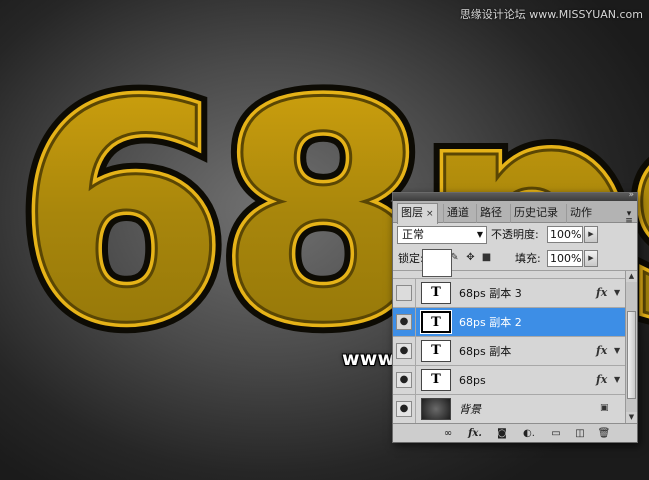 The height and width of the screenshot is (480, 649). I want to click on tab-layers: 图层 ×, so click(417, 213).